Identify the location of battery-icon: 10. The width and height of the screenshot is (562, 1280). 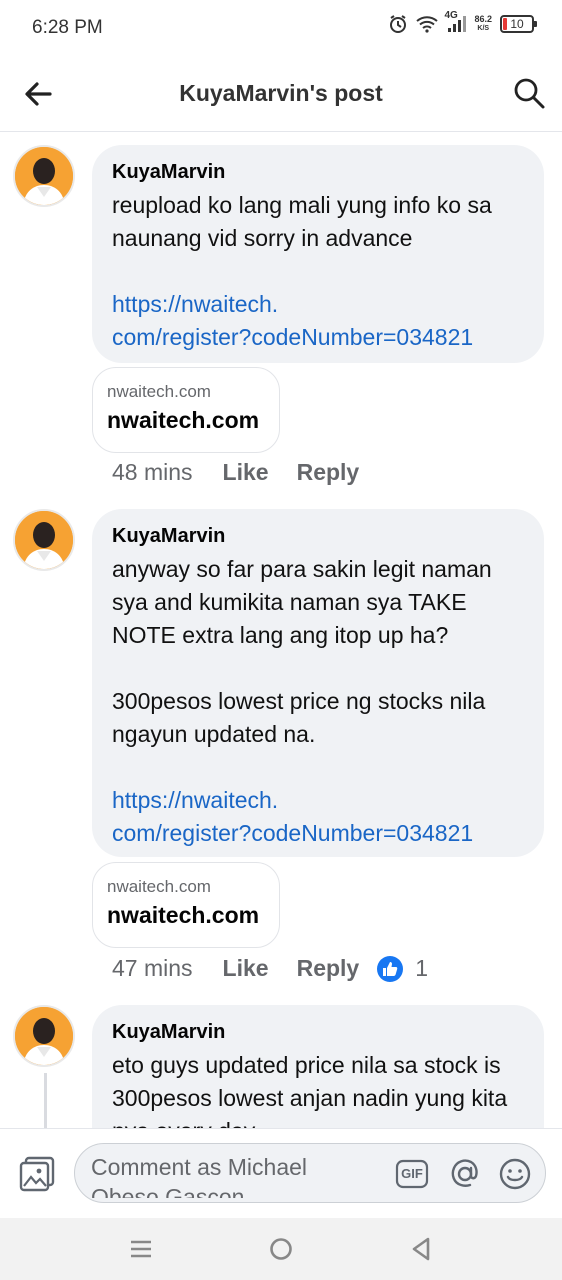
(518, 24).